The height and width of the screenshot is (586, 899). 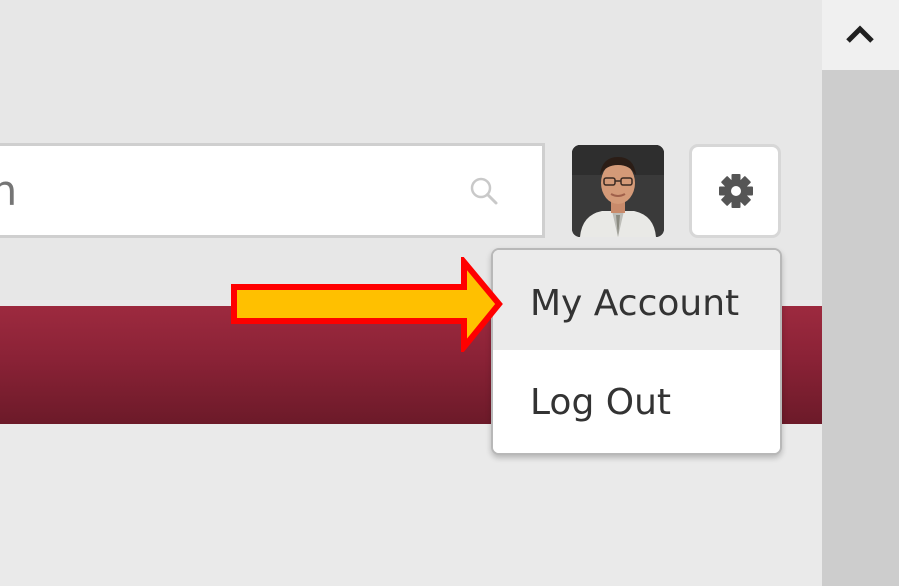 What do you see at coordinates (636, 401) in the screenshot?
I see `menu-item-log-out: Log Out` at bounding box center [636, 401].